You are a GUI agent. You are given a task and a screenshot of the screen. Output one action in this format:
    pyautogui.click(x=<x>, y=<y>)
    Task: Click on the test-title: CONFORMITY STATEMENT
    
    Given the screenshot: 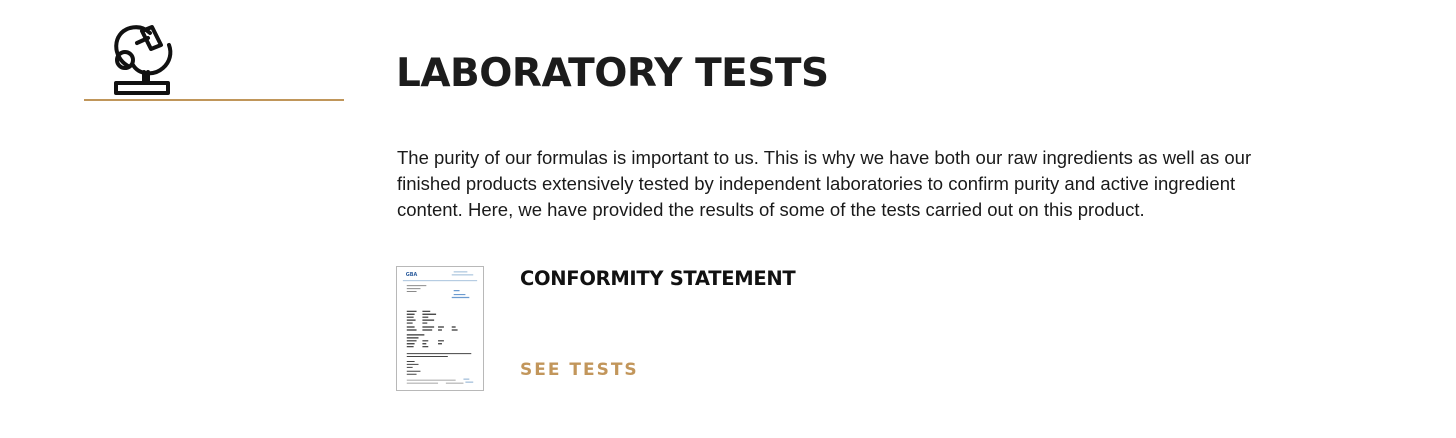 What is the action you would take?
    pyautogui.click(x=658, y=278)
    